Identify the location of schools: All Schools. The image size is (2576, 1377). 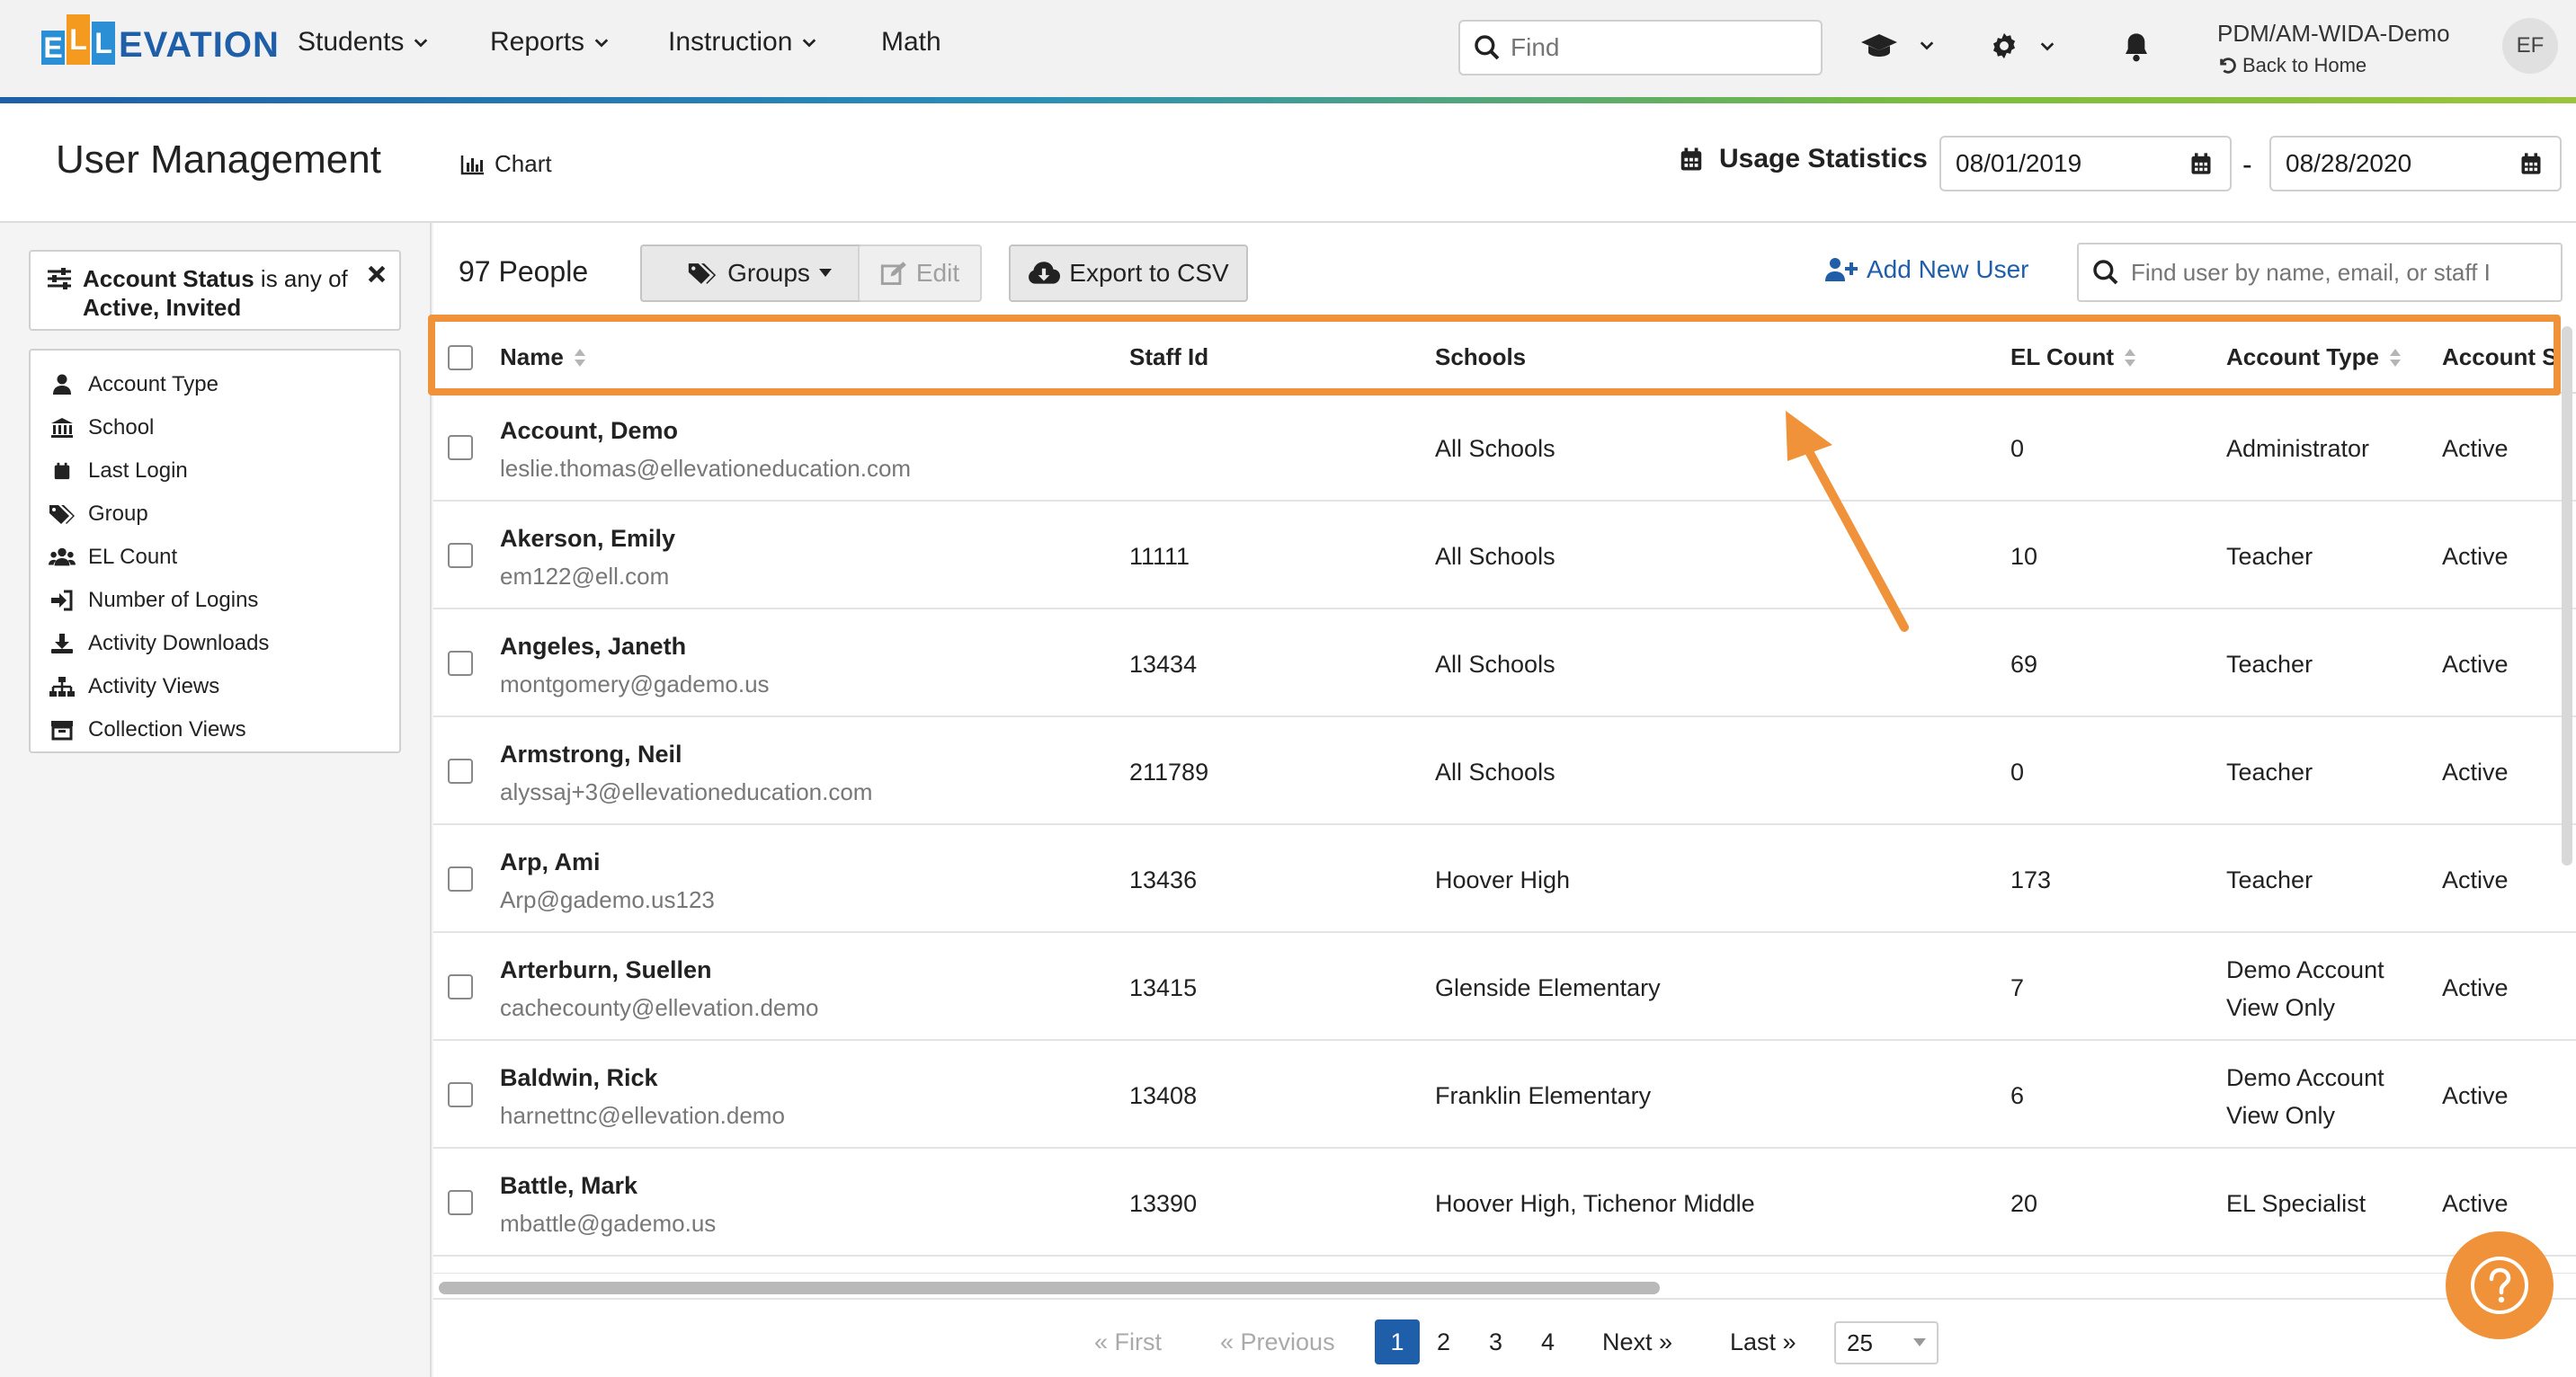
(1495, 772).